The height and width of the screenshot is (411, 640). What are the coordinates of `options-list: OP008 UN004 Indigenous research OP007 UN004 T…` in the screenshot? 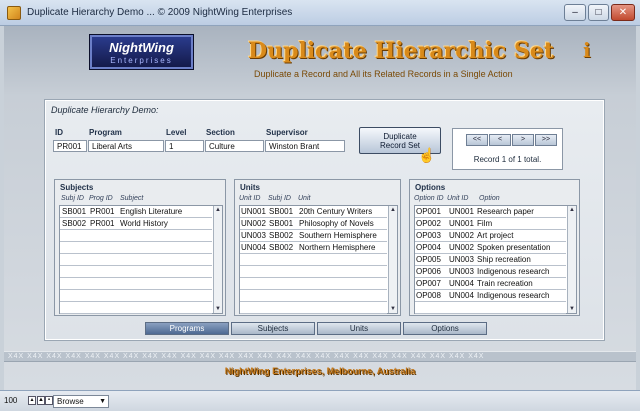 It's located at (495, 259).